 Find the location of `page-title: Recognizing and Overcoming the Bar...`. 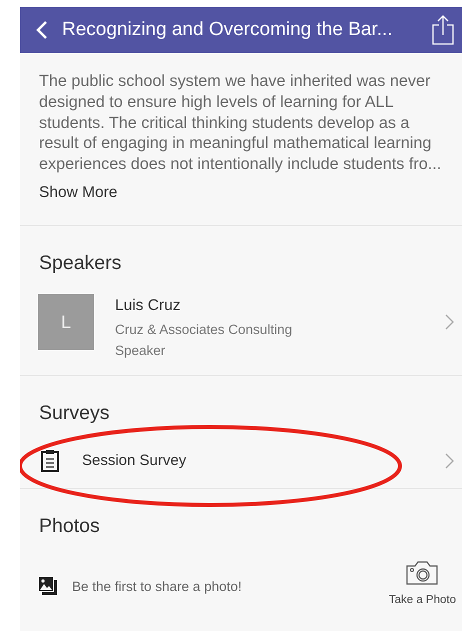

page-title: Recognizing and Overcoming the Bar... is located at coordinates (228, 30).